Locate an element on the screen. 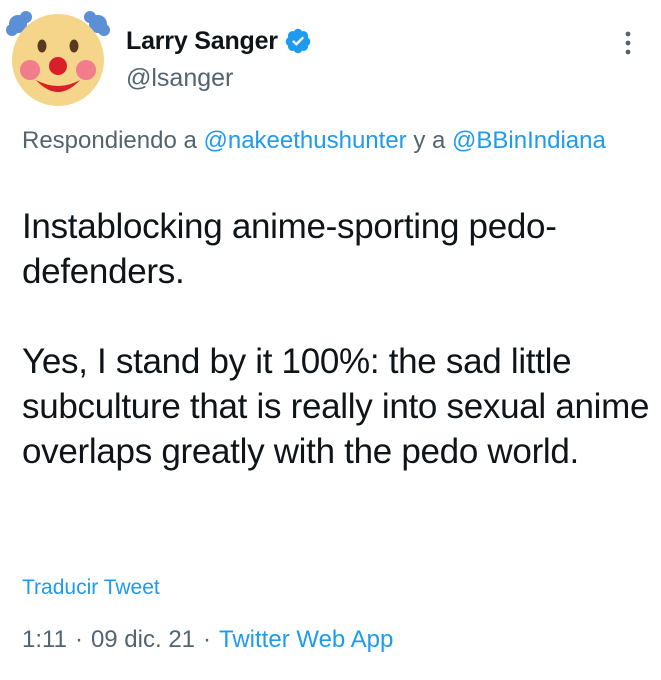 Image resolution: width=661 pixels, height=680 pixels. mention-link-2: @BBinIndiana is located at coordinates (529, 140).